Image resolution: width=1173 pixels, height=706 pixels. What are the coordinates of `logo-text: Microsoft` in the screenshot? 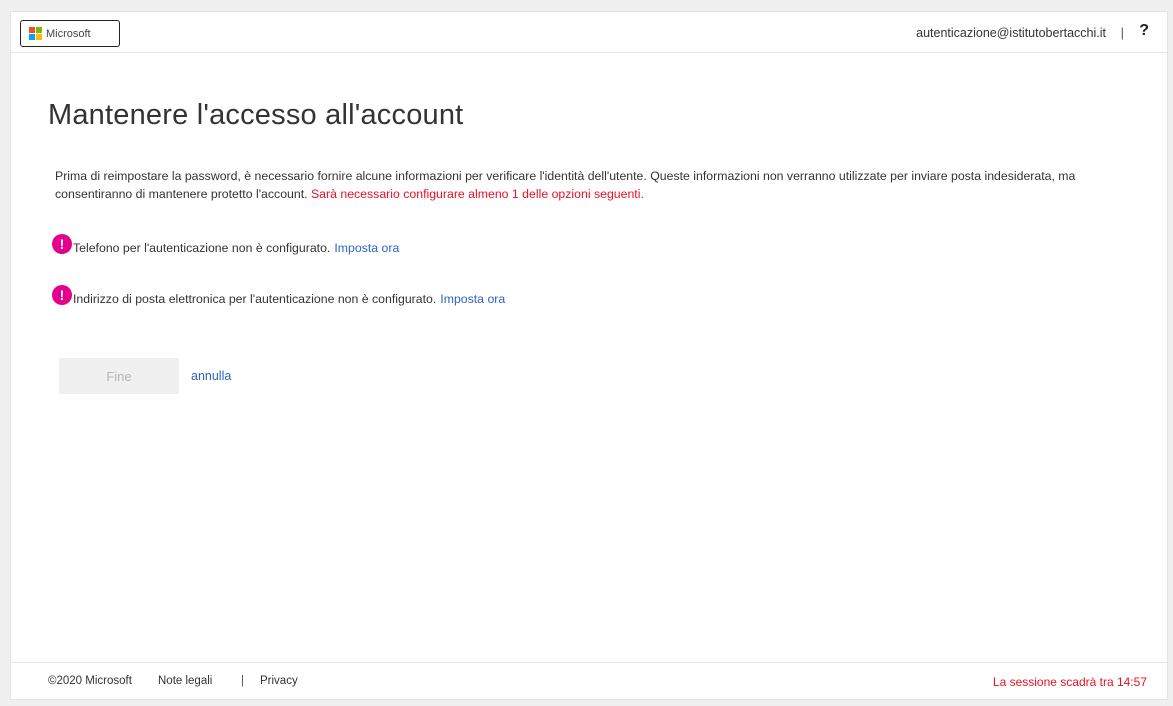 It's located at (68, 33).